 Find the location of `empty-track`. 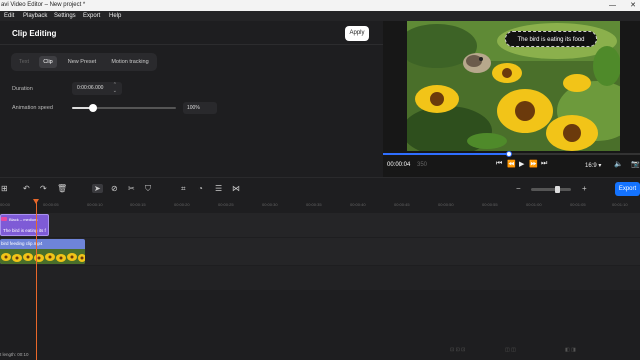

empty-track is located at coordinates (320, 278).